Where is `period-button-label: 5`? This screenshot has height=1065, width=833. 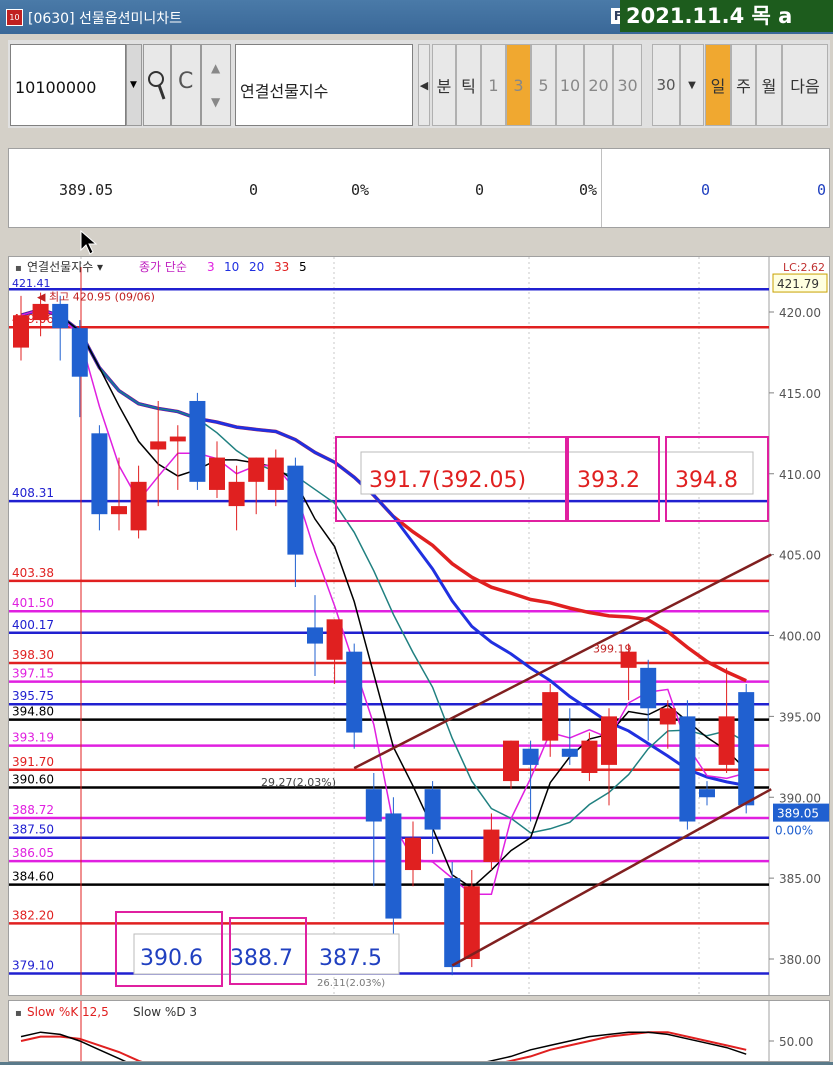 period-button-label: 5 is located at coordinates (543, 85).